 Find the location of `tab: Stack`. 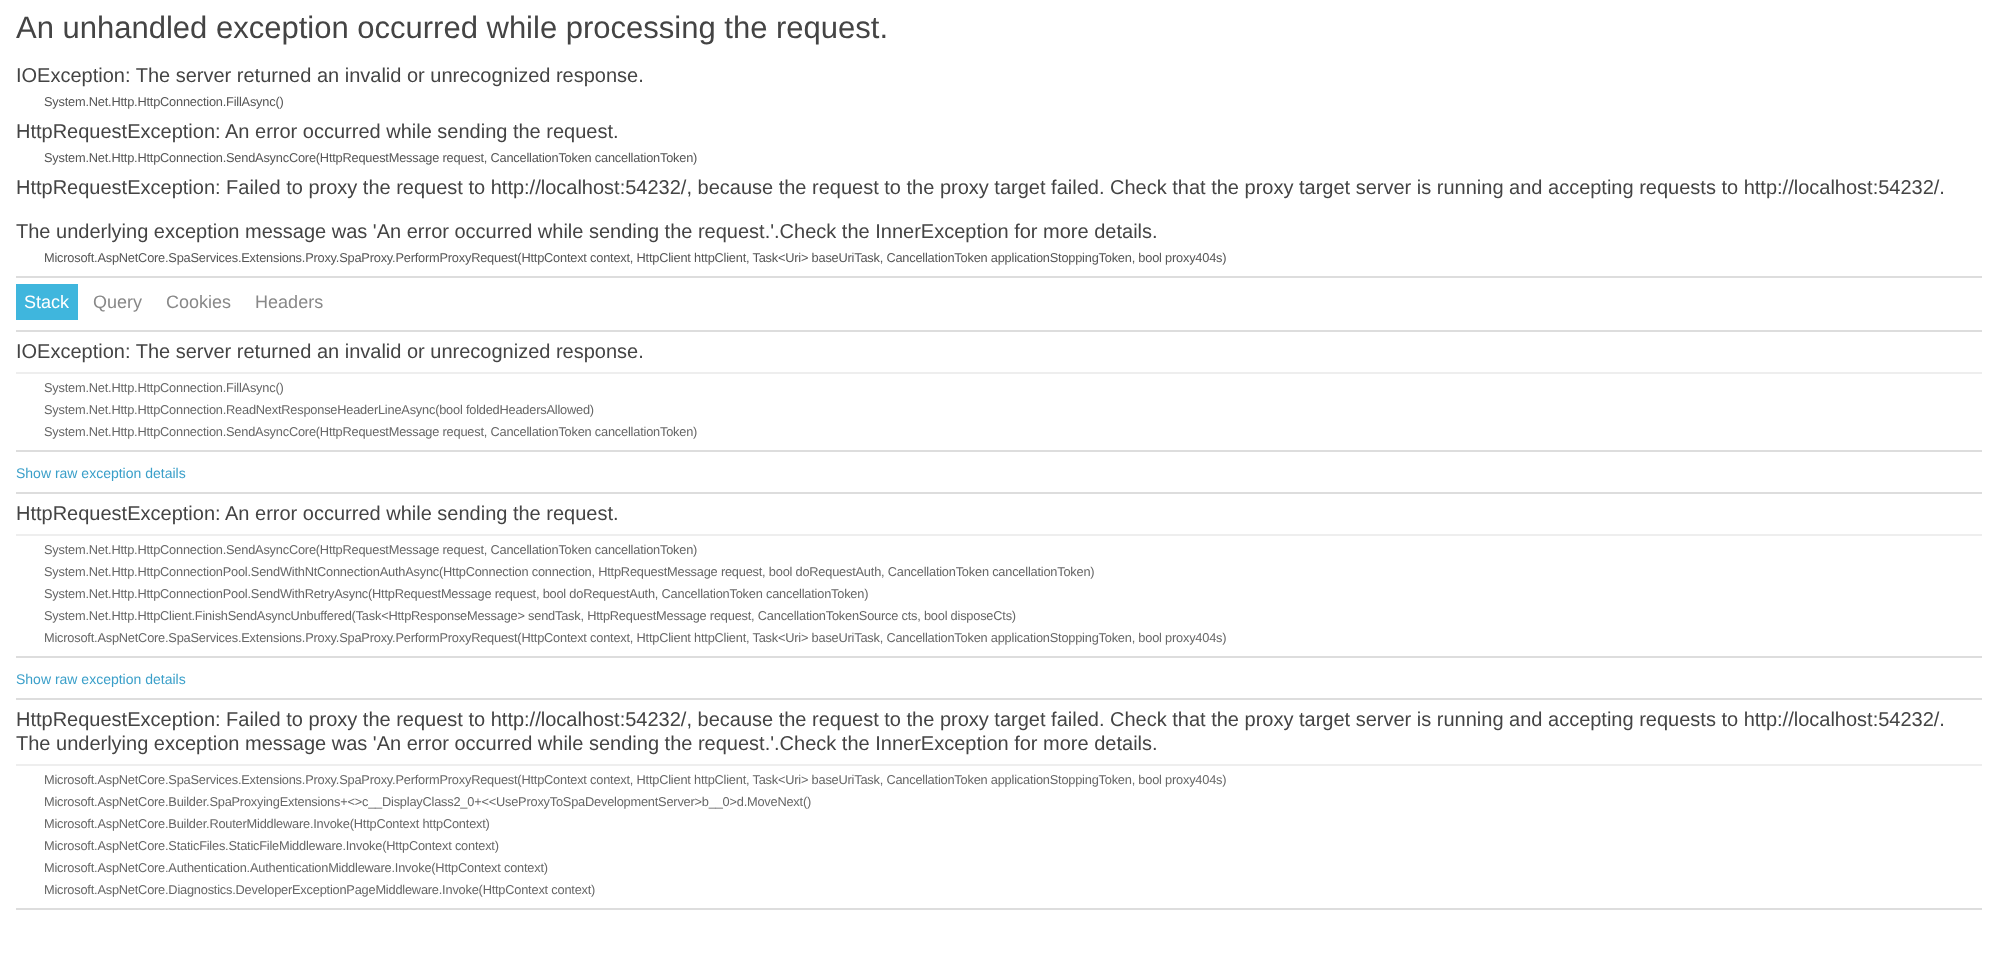

tab: Stack is located at coordinates (47, 302).